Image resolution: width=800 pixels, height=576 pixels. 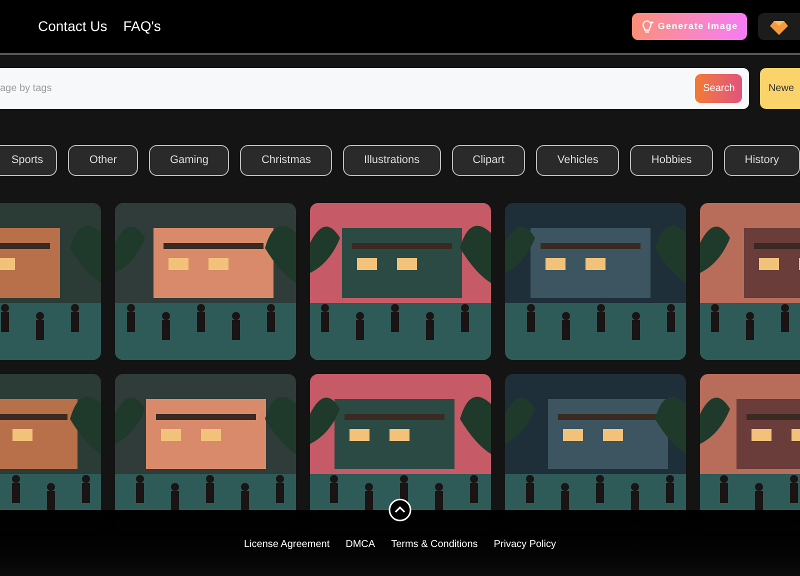 What do you see at coordinates (647, 27) in the screenshot?
I see `lightbulb-icon` at bounding box center [647, 27].